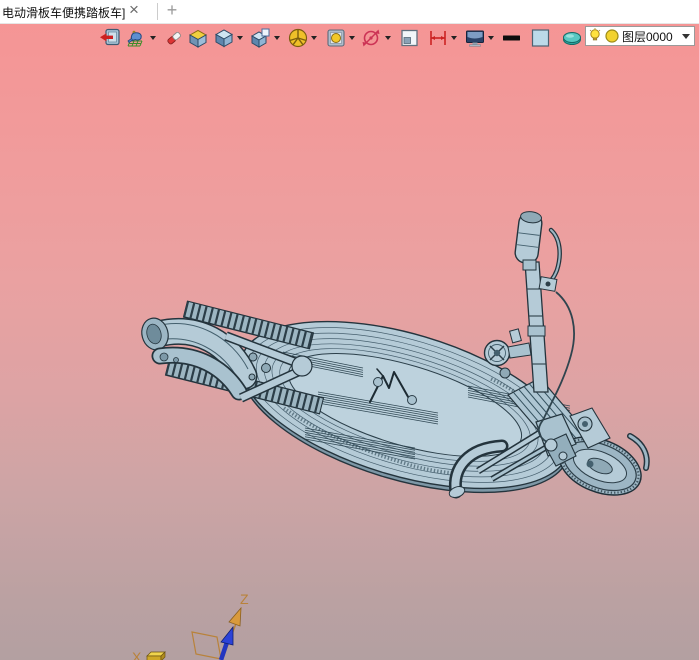  I want to click on document-tabbar: 电动滑板车便携踏板车] × +, so click(349, 12).